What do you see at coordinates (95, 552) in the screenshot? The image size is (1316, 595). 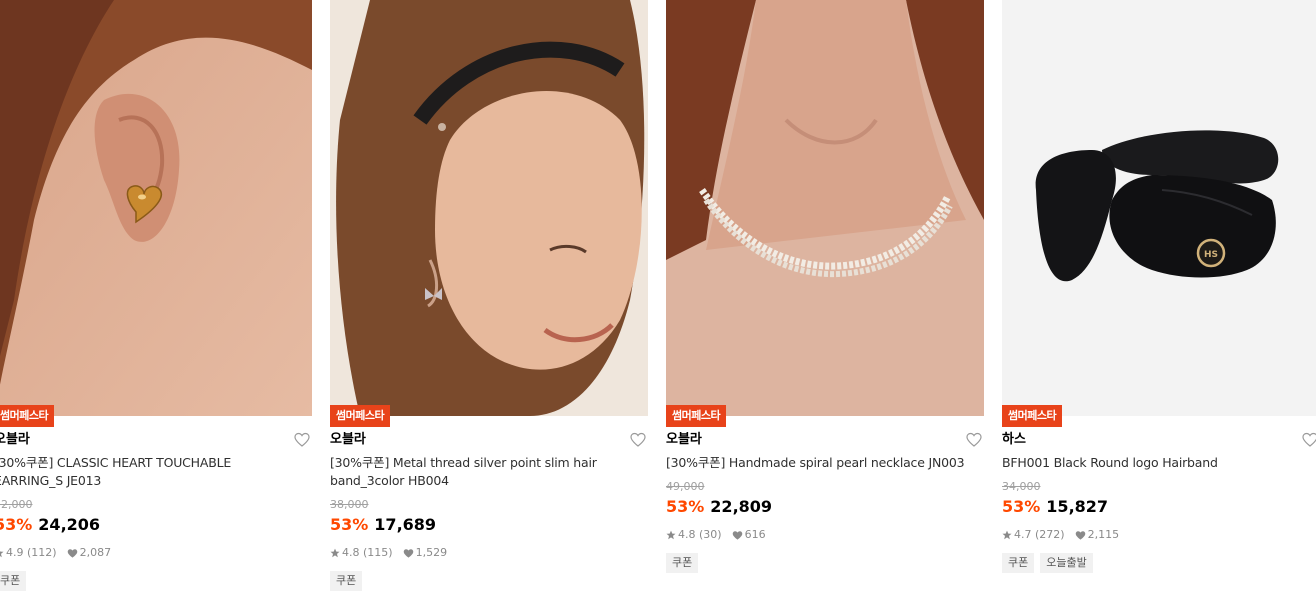 I see `like-count: 2,087` at bounding box center [95, 552].